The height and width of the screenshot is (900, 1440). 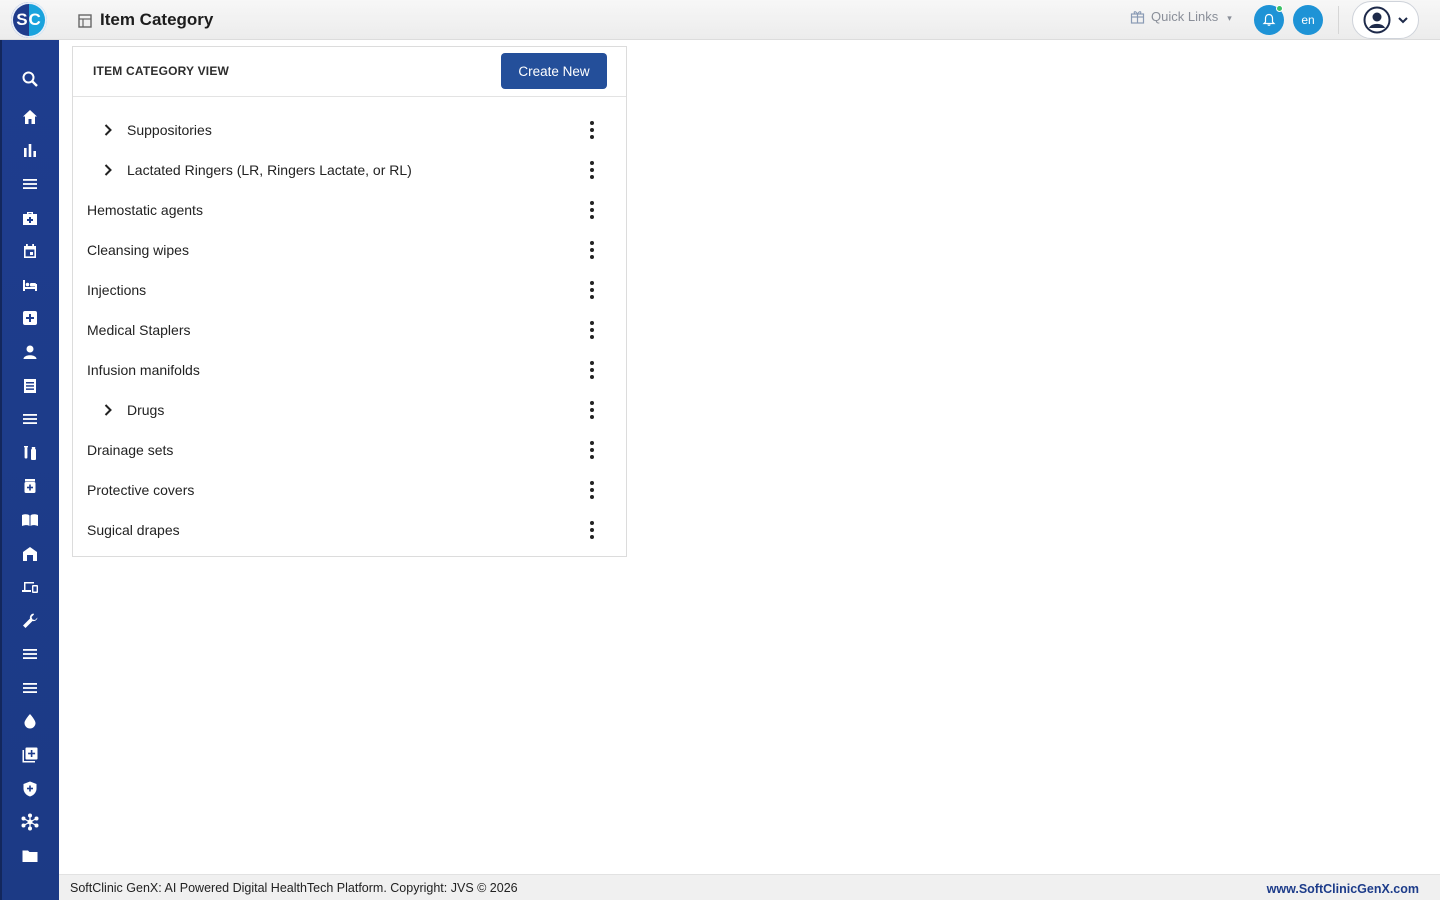 I want to click on caret-down-icon: ▾, so click(x=1229, y=18).